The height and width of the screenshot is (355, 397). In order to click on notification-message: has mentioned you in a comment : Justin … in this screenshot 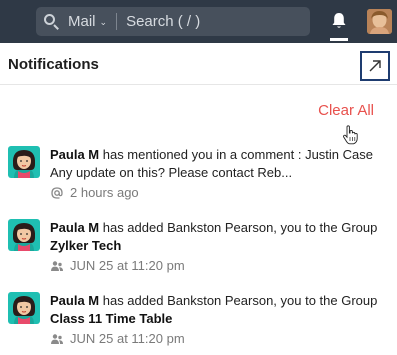, I will do `click(211, 163)`.